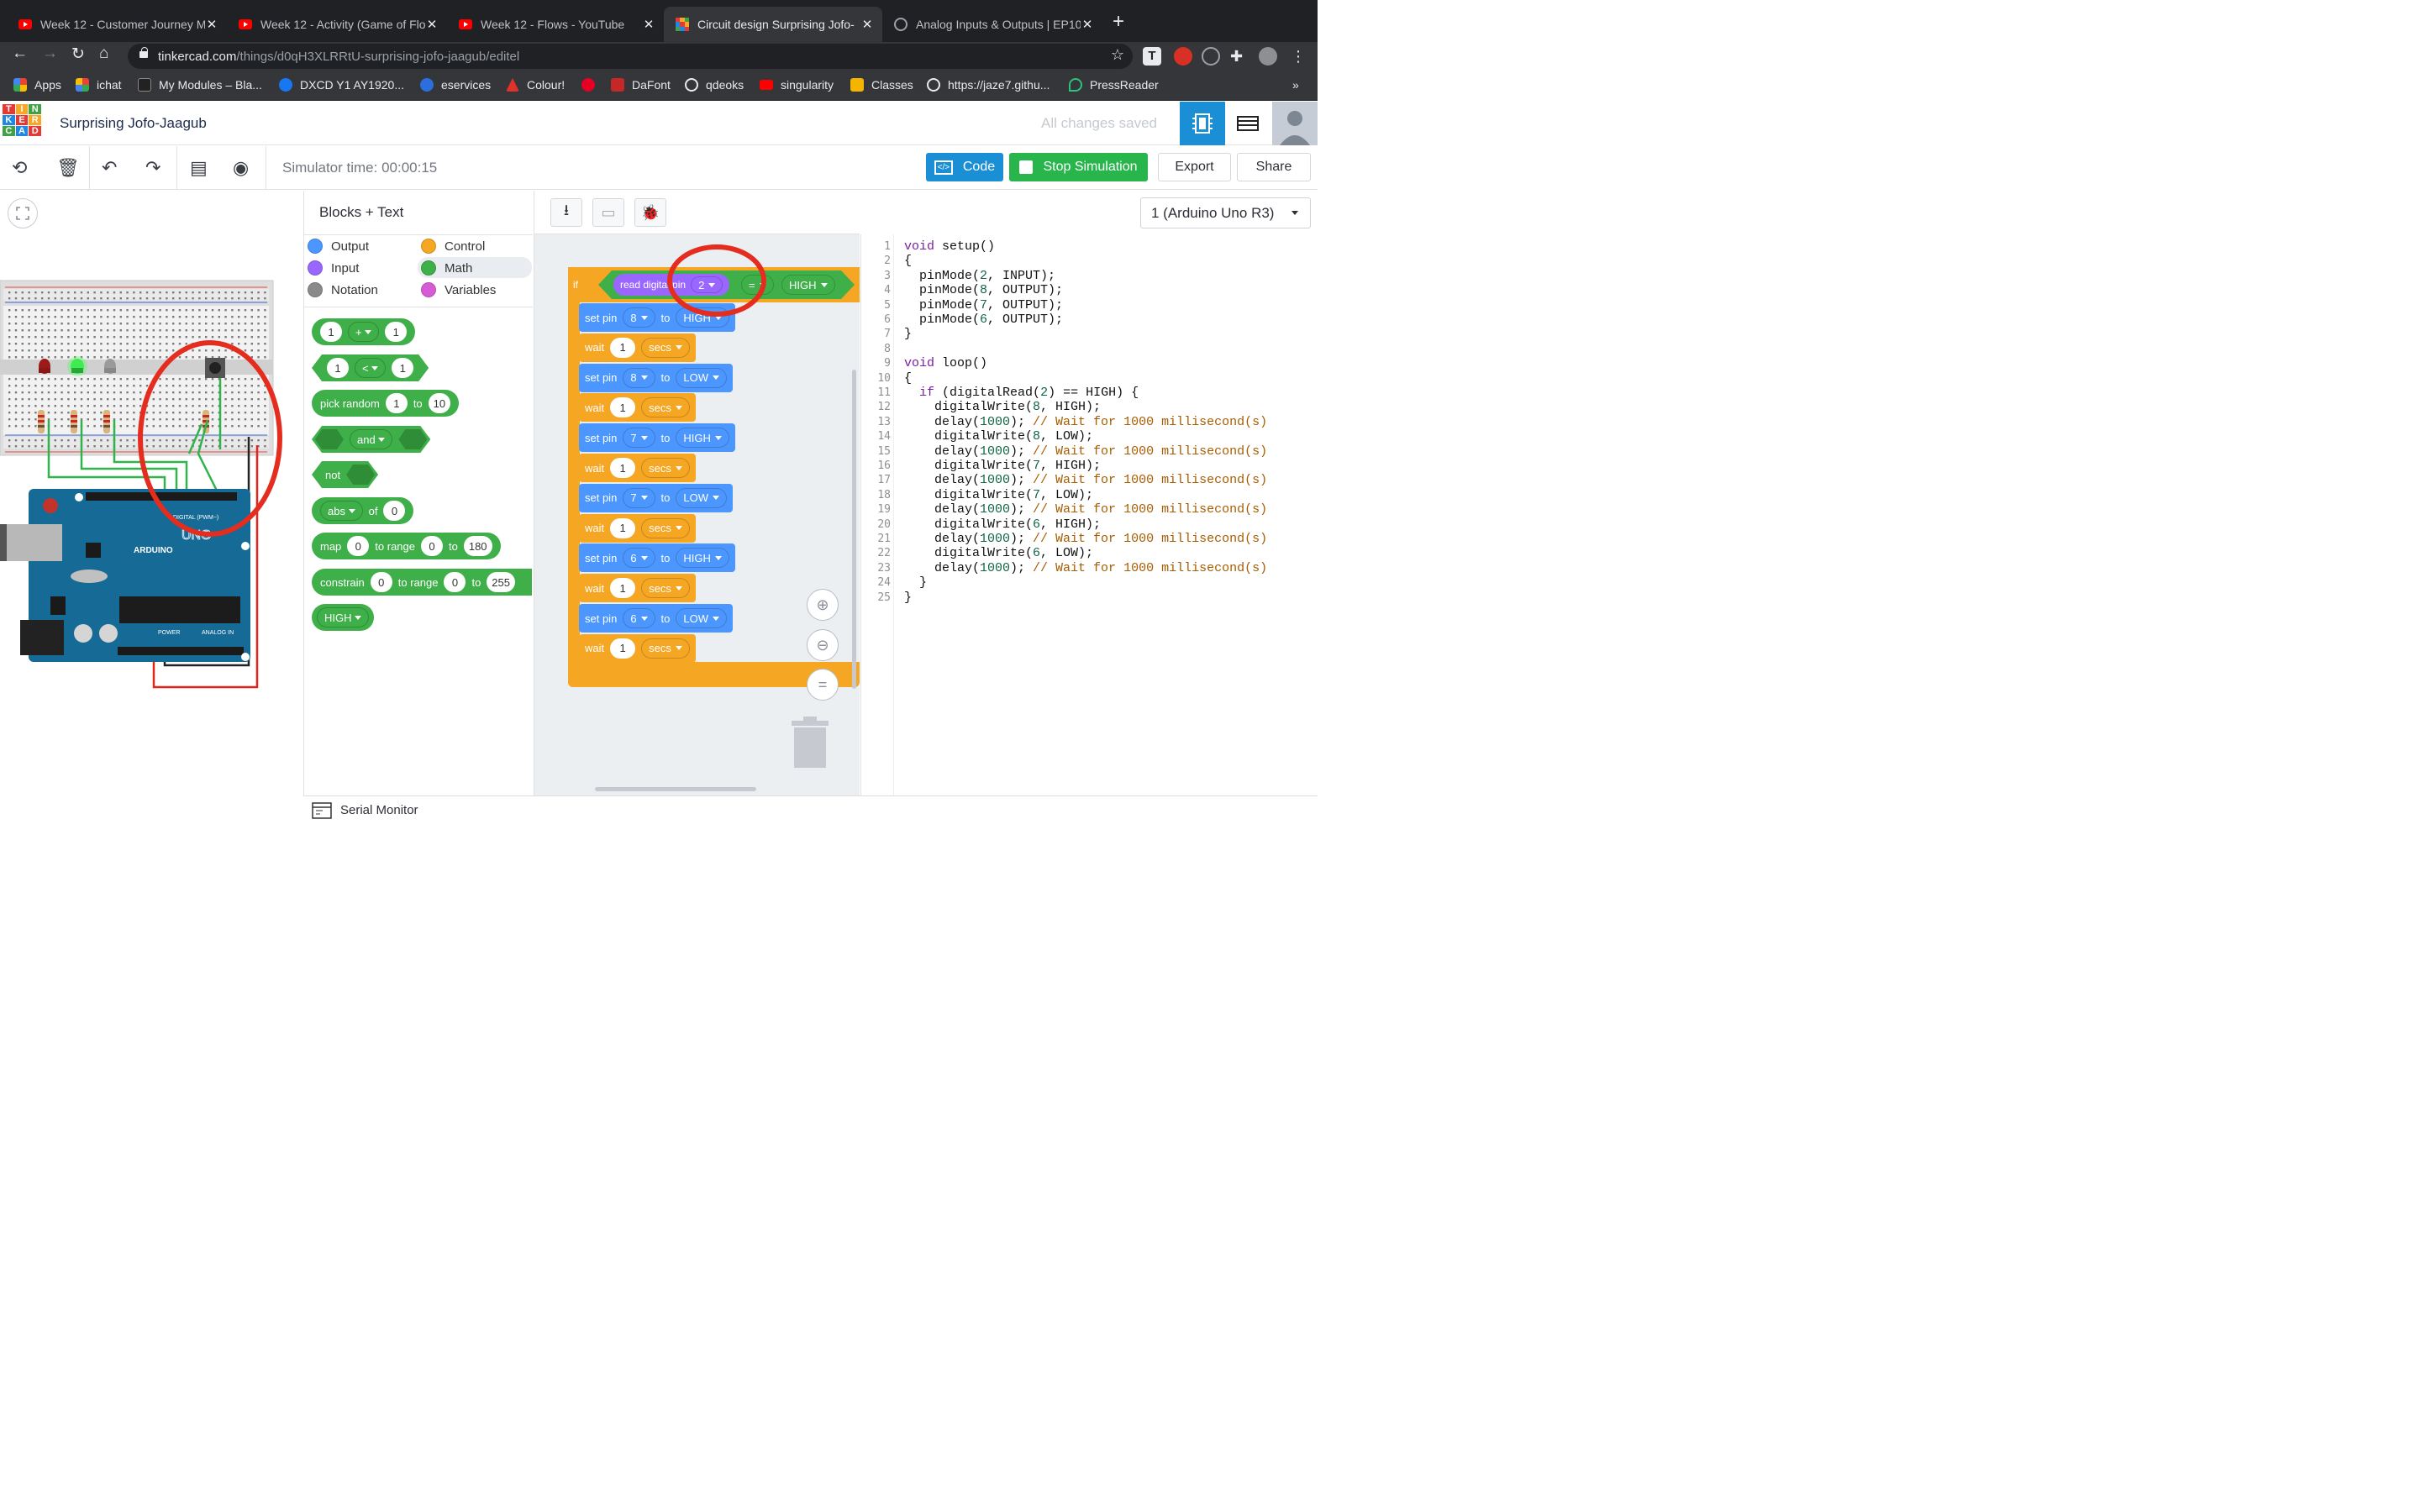  I want to click on bookmark-colour: Colour!, so click(536, 85).